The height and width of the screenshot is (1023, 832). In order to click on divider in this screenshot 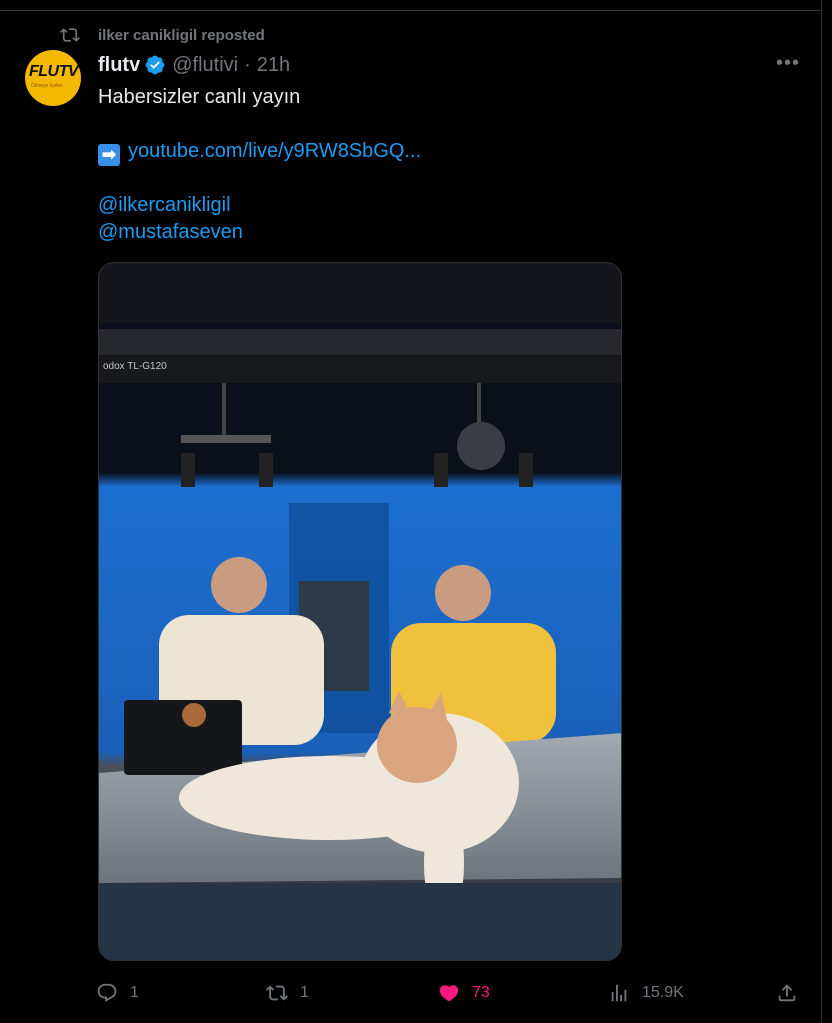, I will do `click(411, 10)`.